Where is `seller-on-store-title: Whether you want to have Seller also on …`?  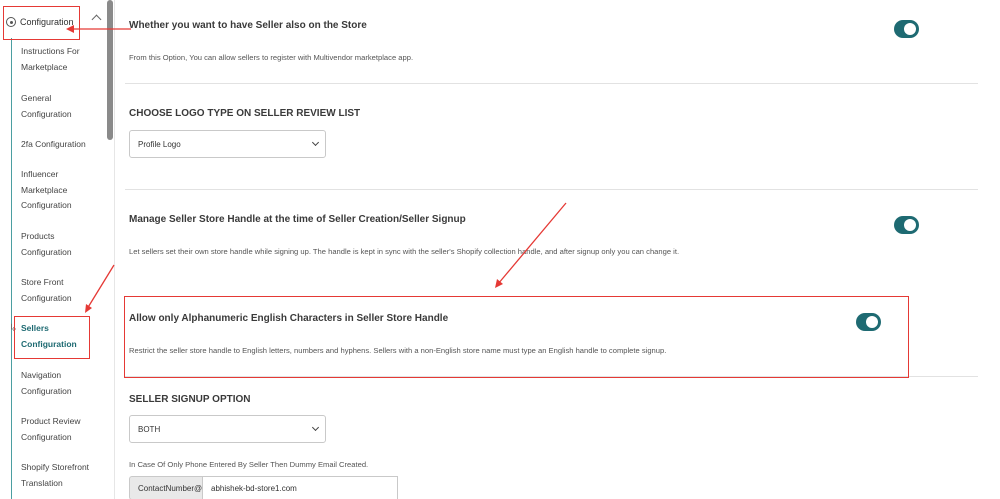 seller-on-store-title: Whether you want to have Seller also on … is located at coordinates (248, 25).